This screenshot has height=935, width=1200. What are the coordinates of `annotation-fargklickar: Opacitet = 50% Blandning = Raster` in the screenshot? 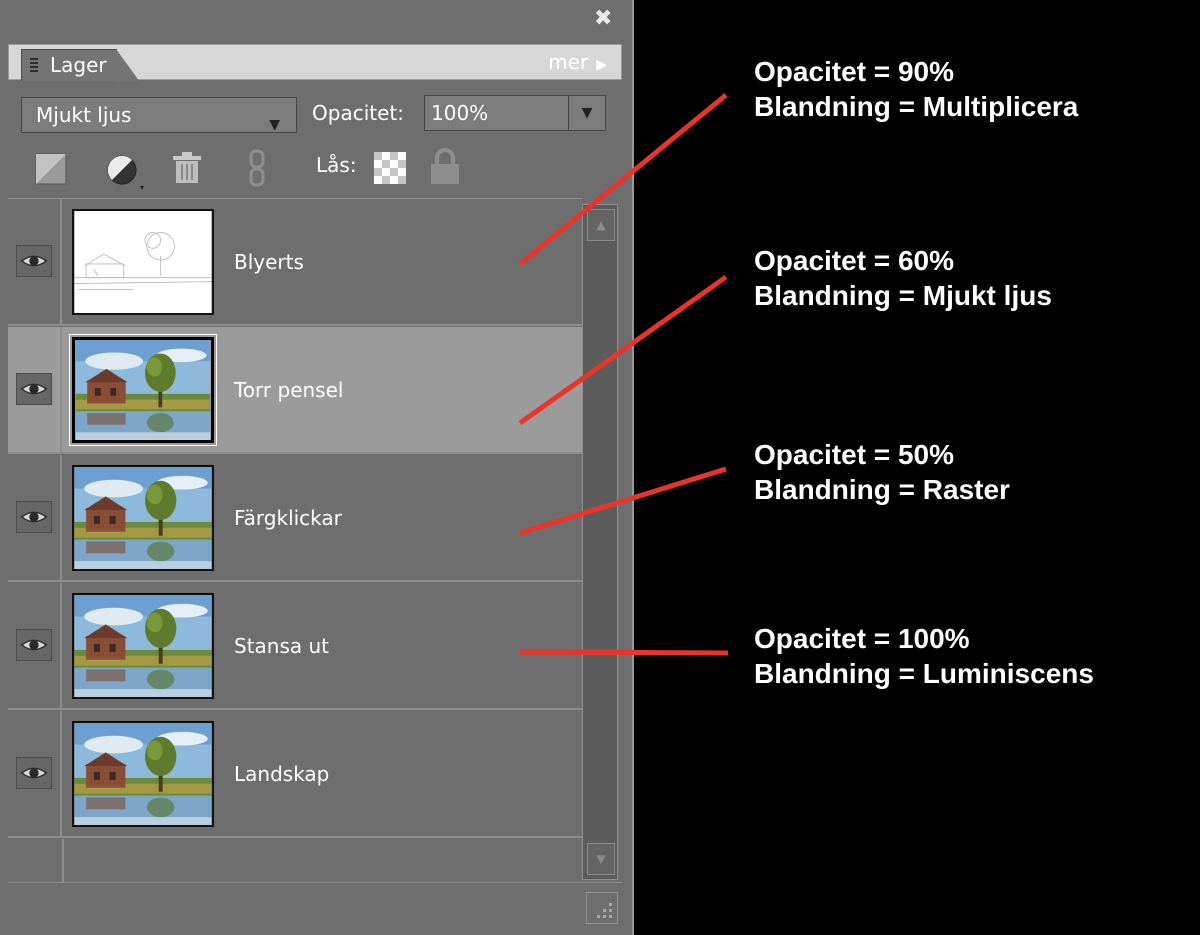 It's located at (882, 472).